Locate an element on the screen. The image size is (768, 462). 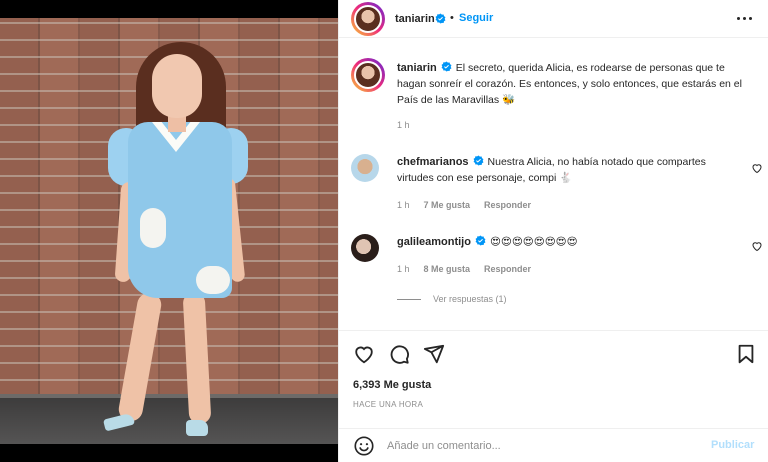
posted-time: HACE UNA HORA is located at coordinates (388, 404).